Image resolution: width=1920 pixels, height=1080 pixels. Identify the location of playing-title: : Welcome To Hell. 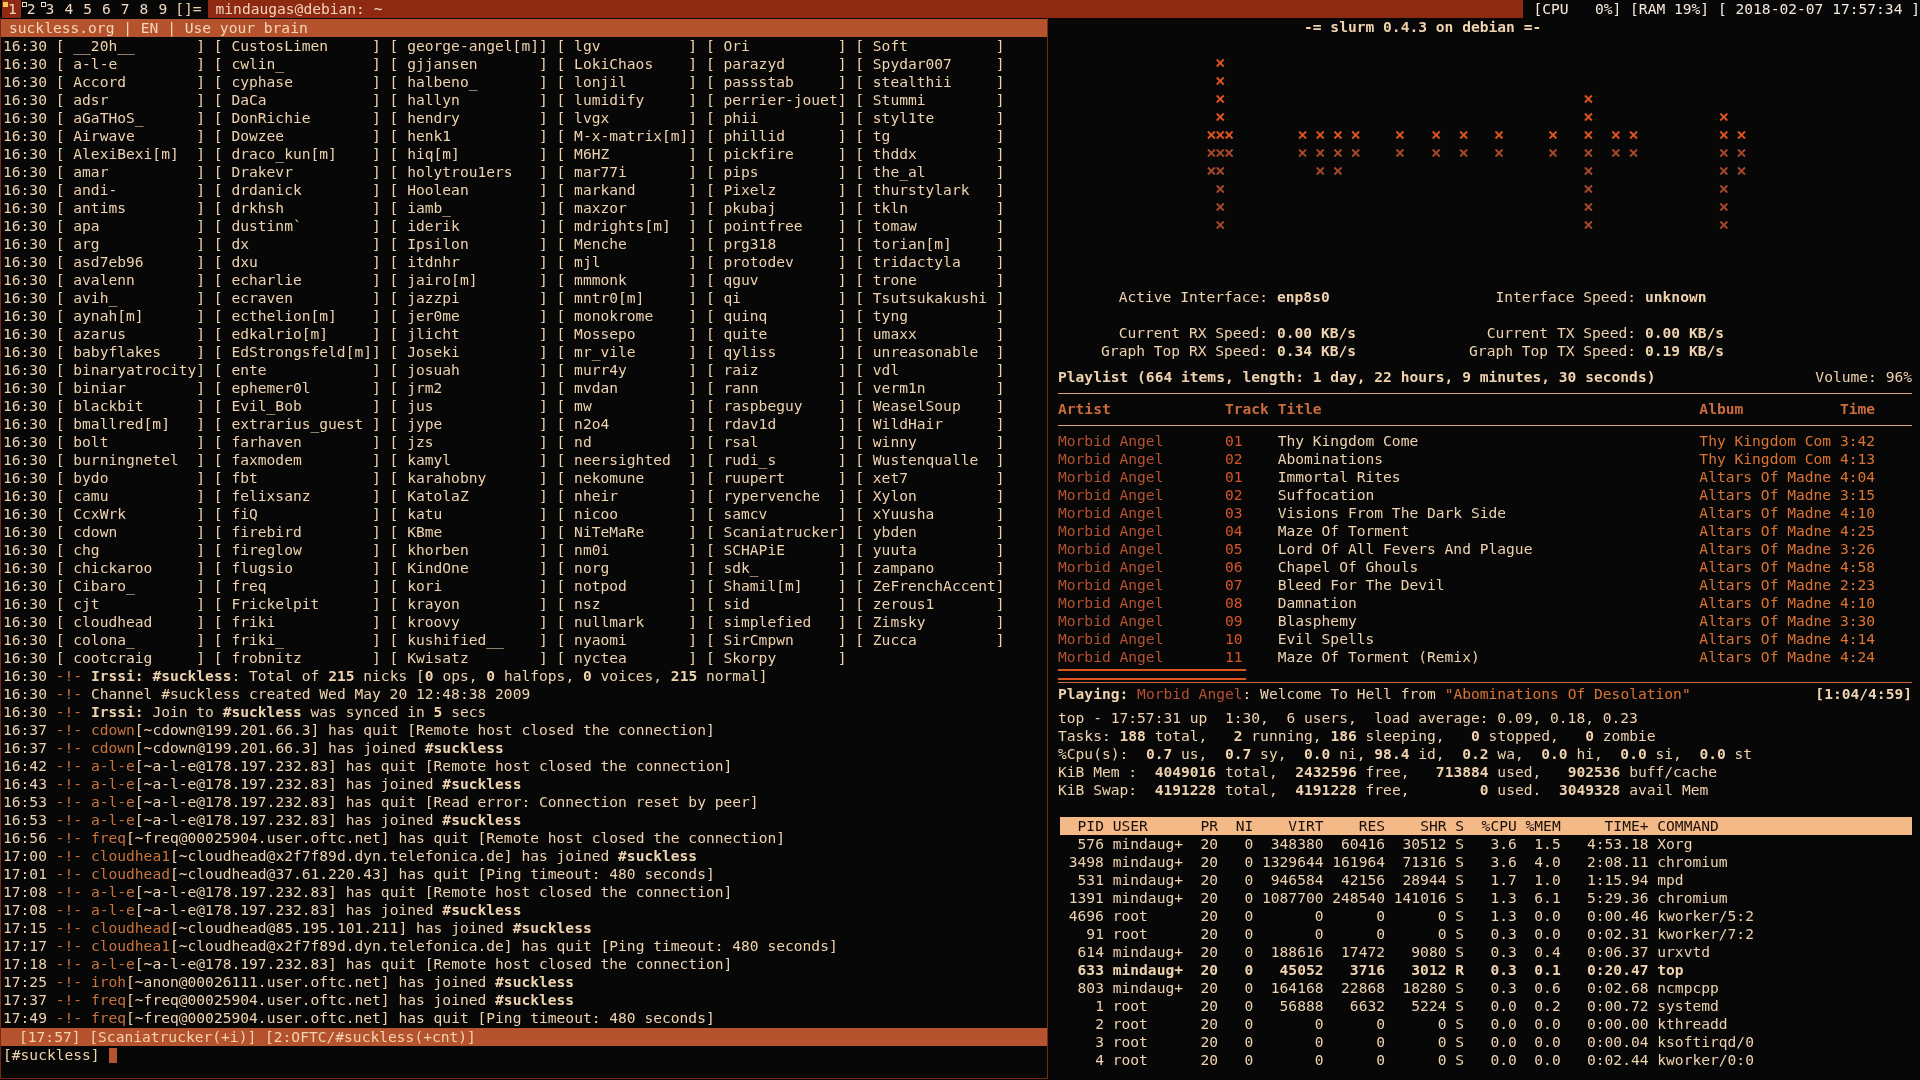
(1317, 693).